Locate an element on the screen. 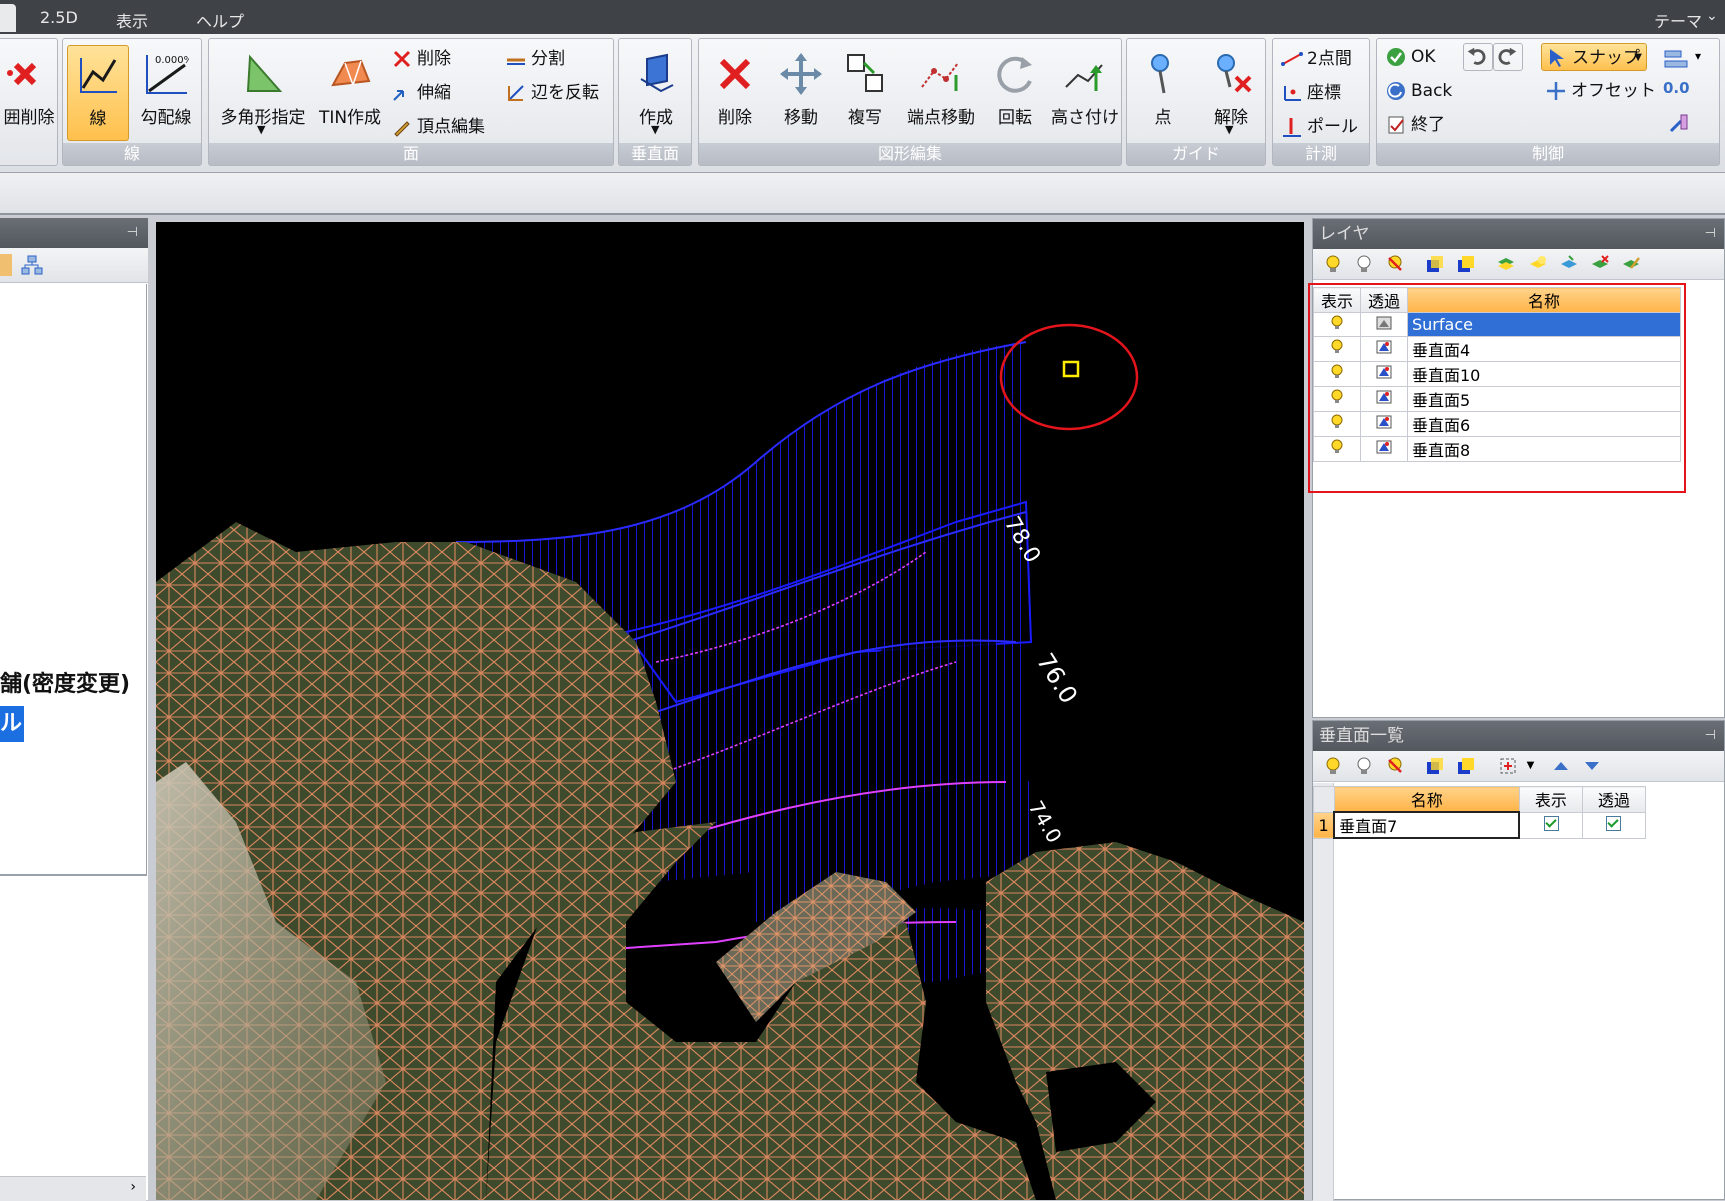 This screenshot has height=1201, width=1725. vplane-dropdown-icon: ▼ is located at coordinates (655, 129).